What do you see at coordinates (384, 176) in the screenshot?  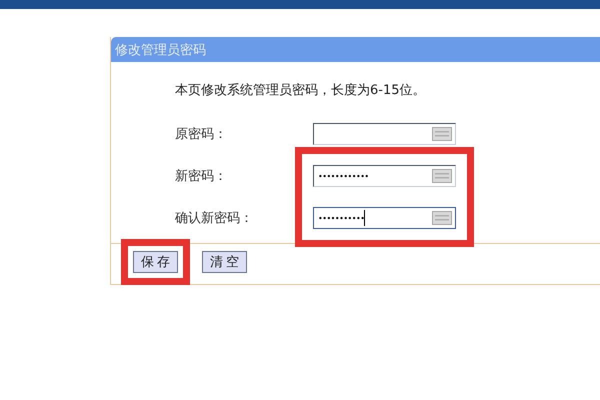 I see `password-field: ••••••••••••` at bounding box center [384, 176].